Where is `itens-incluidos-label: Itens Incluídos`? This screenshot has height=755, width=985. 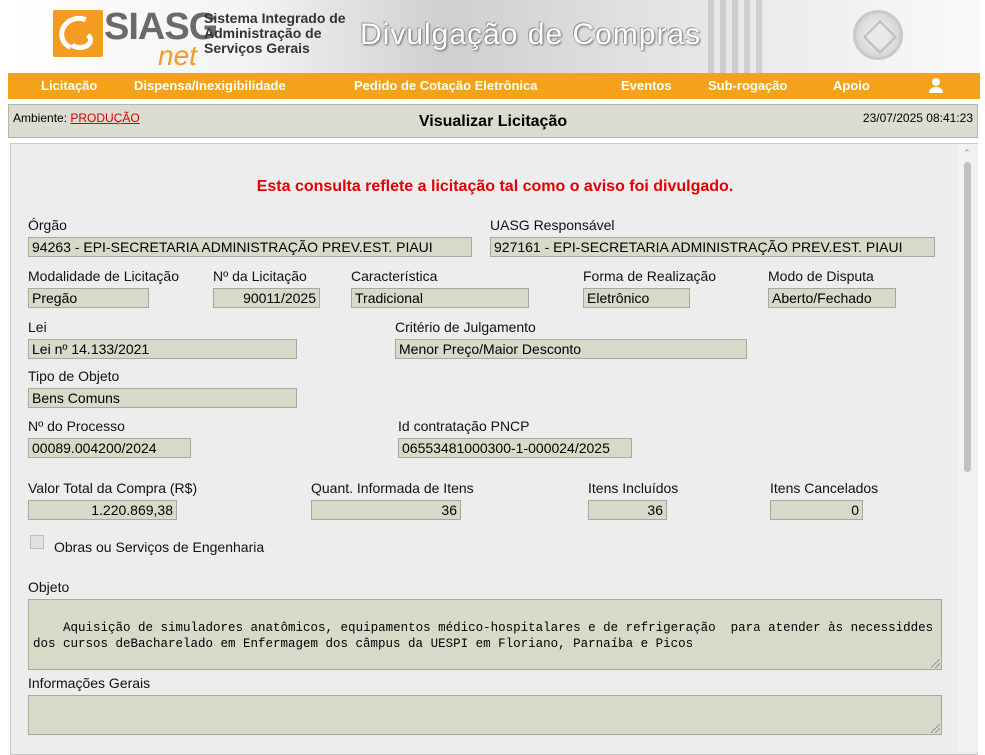
itens-incluidos-label: Itens Incluídos is located at coordinates (633, 488).